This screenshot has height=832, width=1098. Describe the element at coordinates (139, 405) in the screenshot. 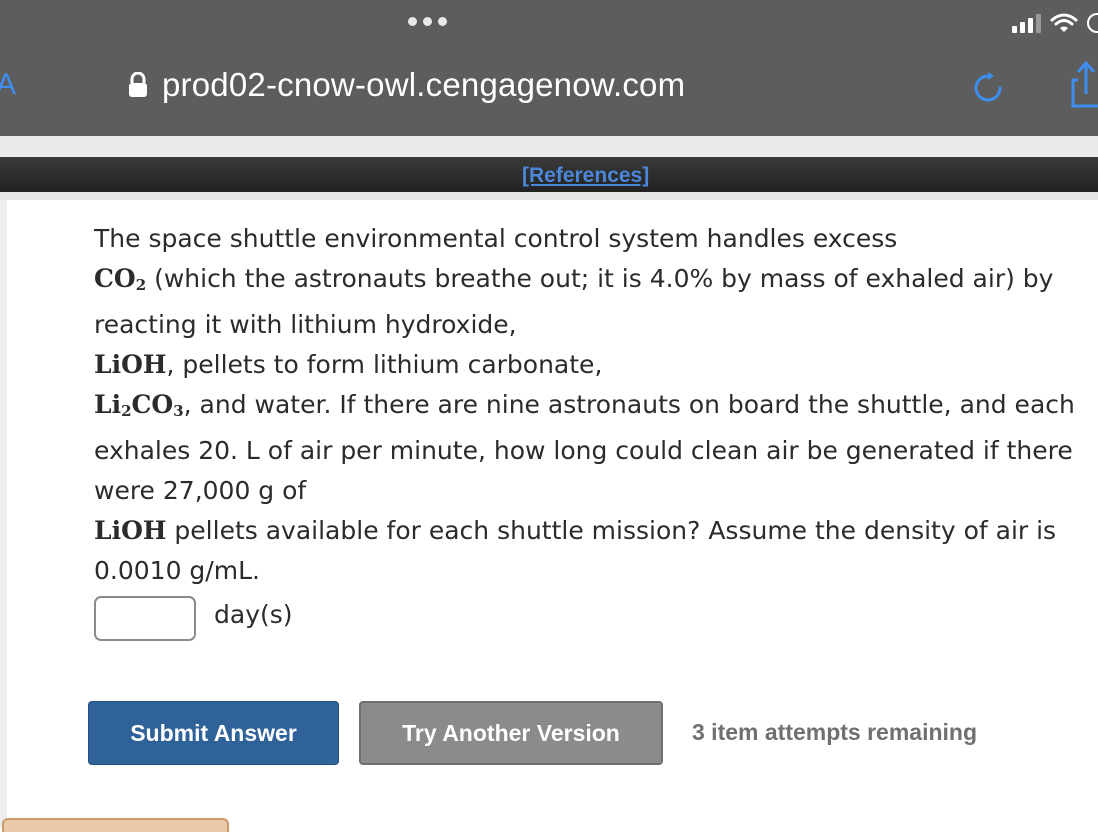

I see `formula-li2co3: Li2CO3` at that location.